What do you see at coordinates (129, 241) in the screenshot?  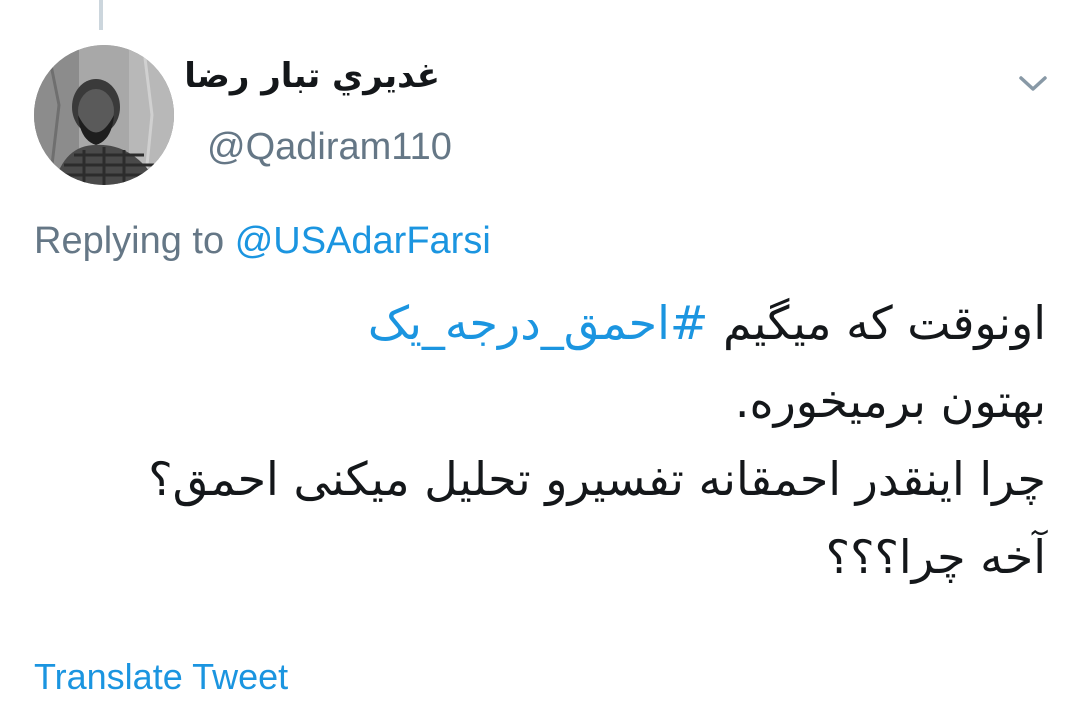 I see `replying-to-label: Replying to` at bounding box center [129, 241].